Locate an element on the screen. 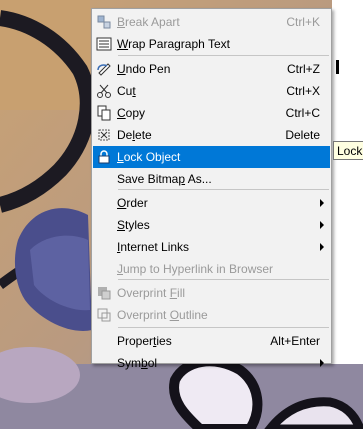  menu-item-delete: Delete Delete is located at coordinates (211, 135).